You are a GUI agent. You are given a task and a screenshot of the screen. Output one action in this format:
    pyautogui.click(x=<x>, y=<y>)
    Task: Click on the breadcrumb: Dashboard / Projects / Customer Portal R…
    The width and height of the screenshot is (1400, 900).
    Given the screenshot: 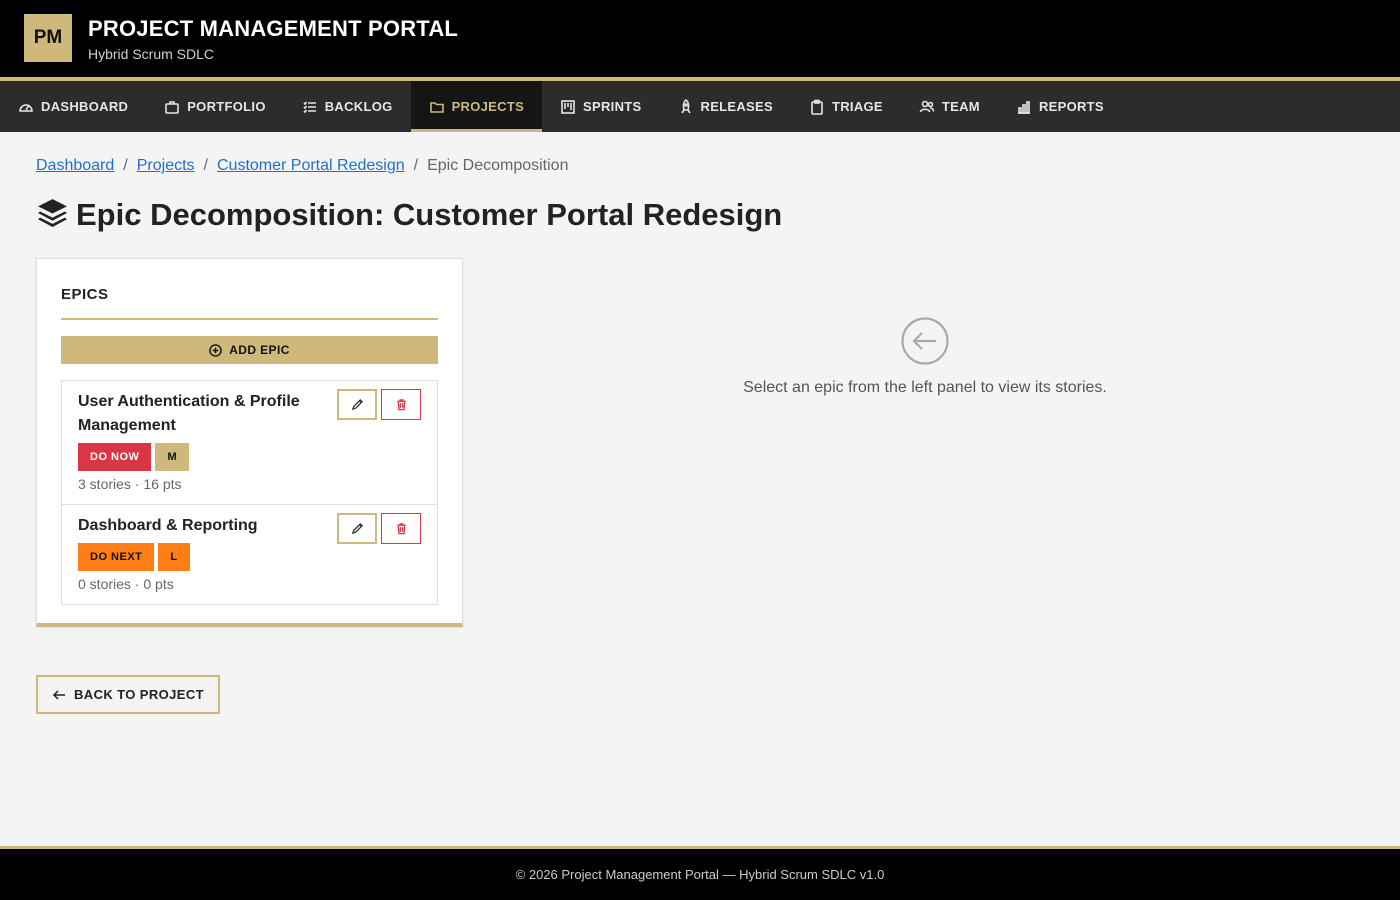 What is the action you would take?
    pyautogui.click(x=302, y=166)
    